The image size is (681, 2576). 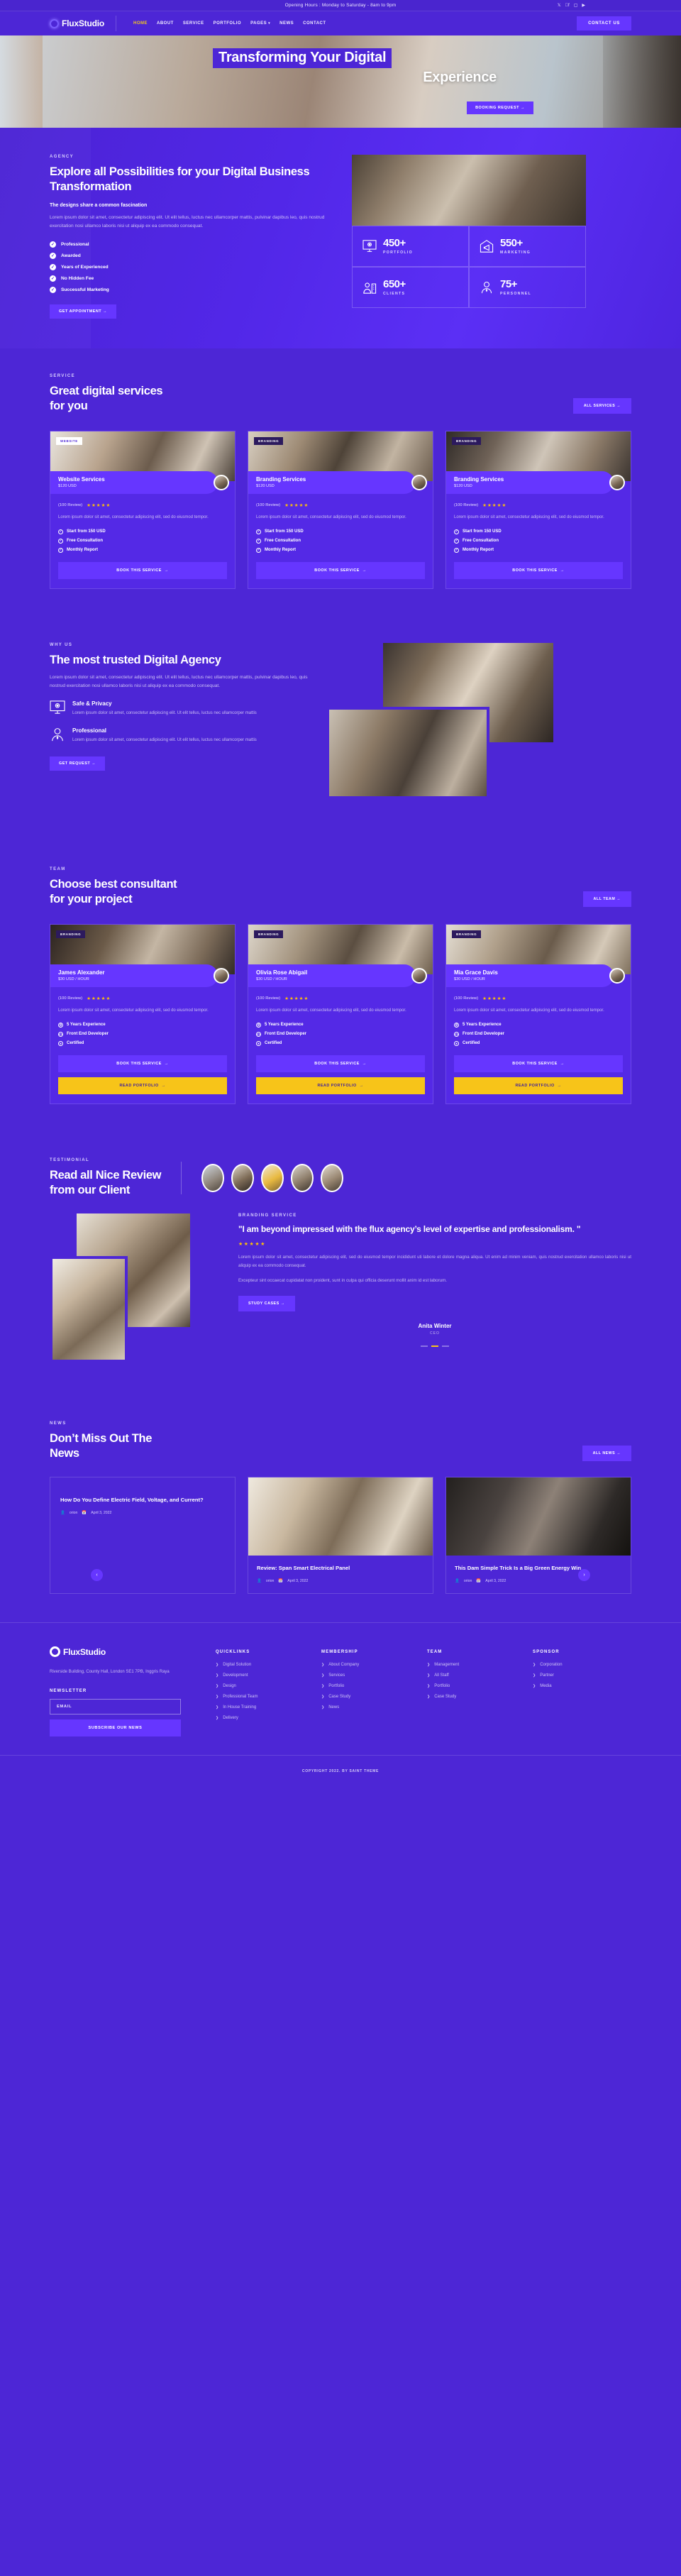 What do you see at coordinates (83, 311) in the screenshot?
I see `get-appointment-button: GET APPOINTMENT →` at bounding box center [83, 311].